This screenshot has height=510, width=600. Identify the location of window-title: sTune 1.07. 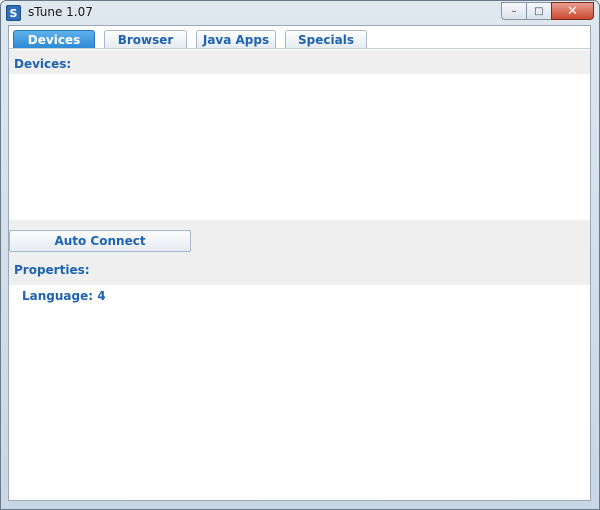
(60, 12).